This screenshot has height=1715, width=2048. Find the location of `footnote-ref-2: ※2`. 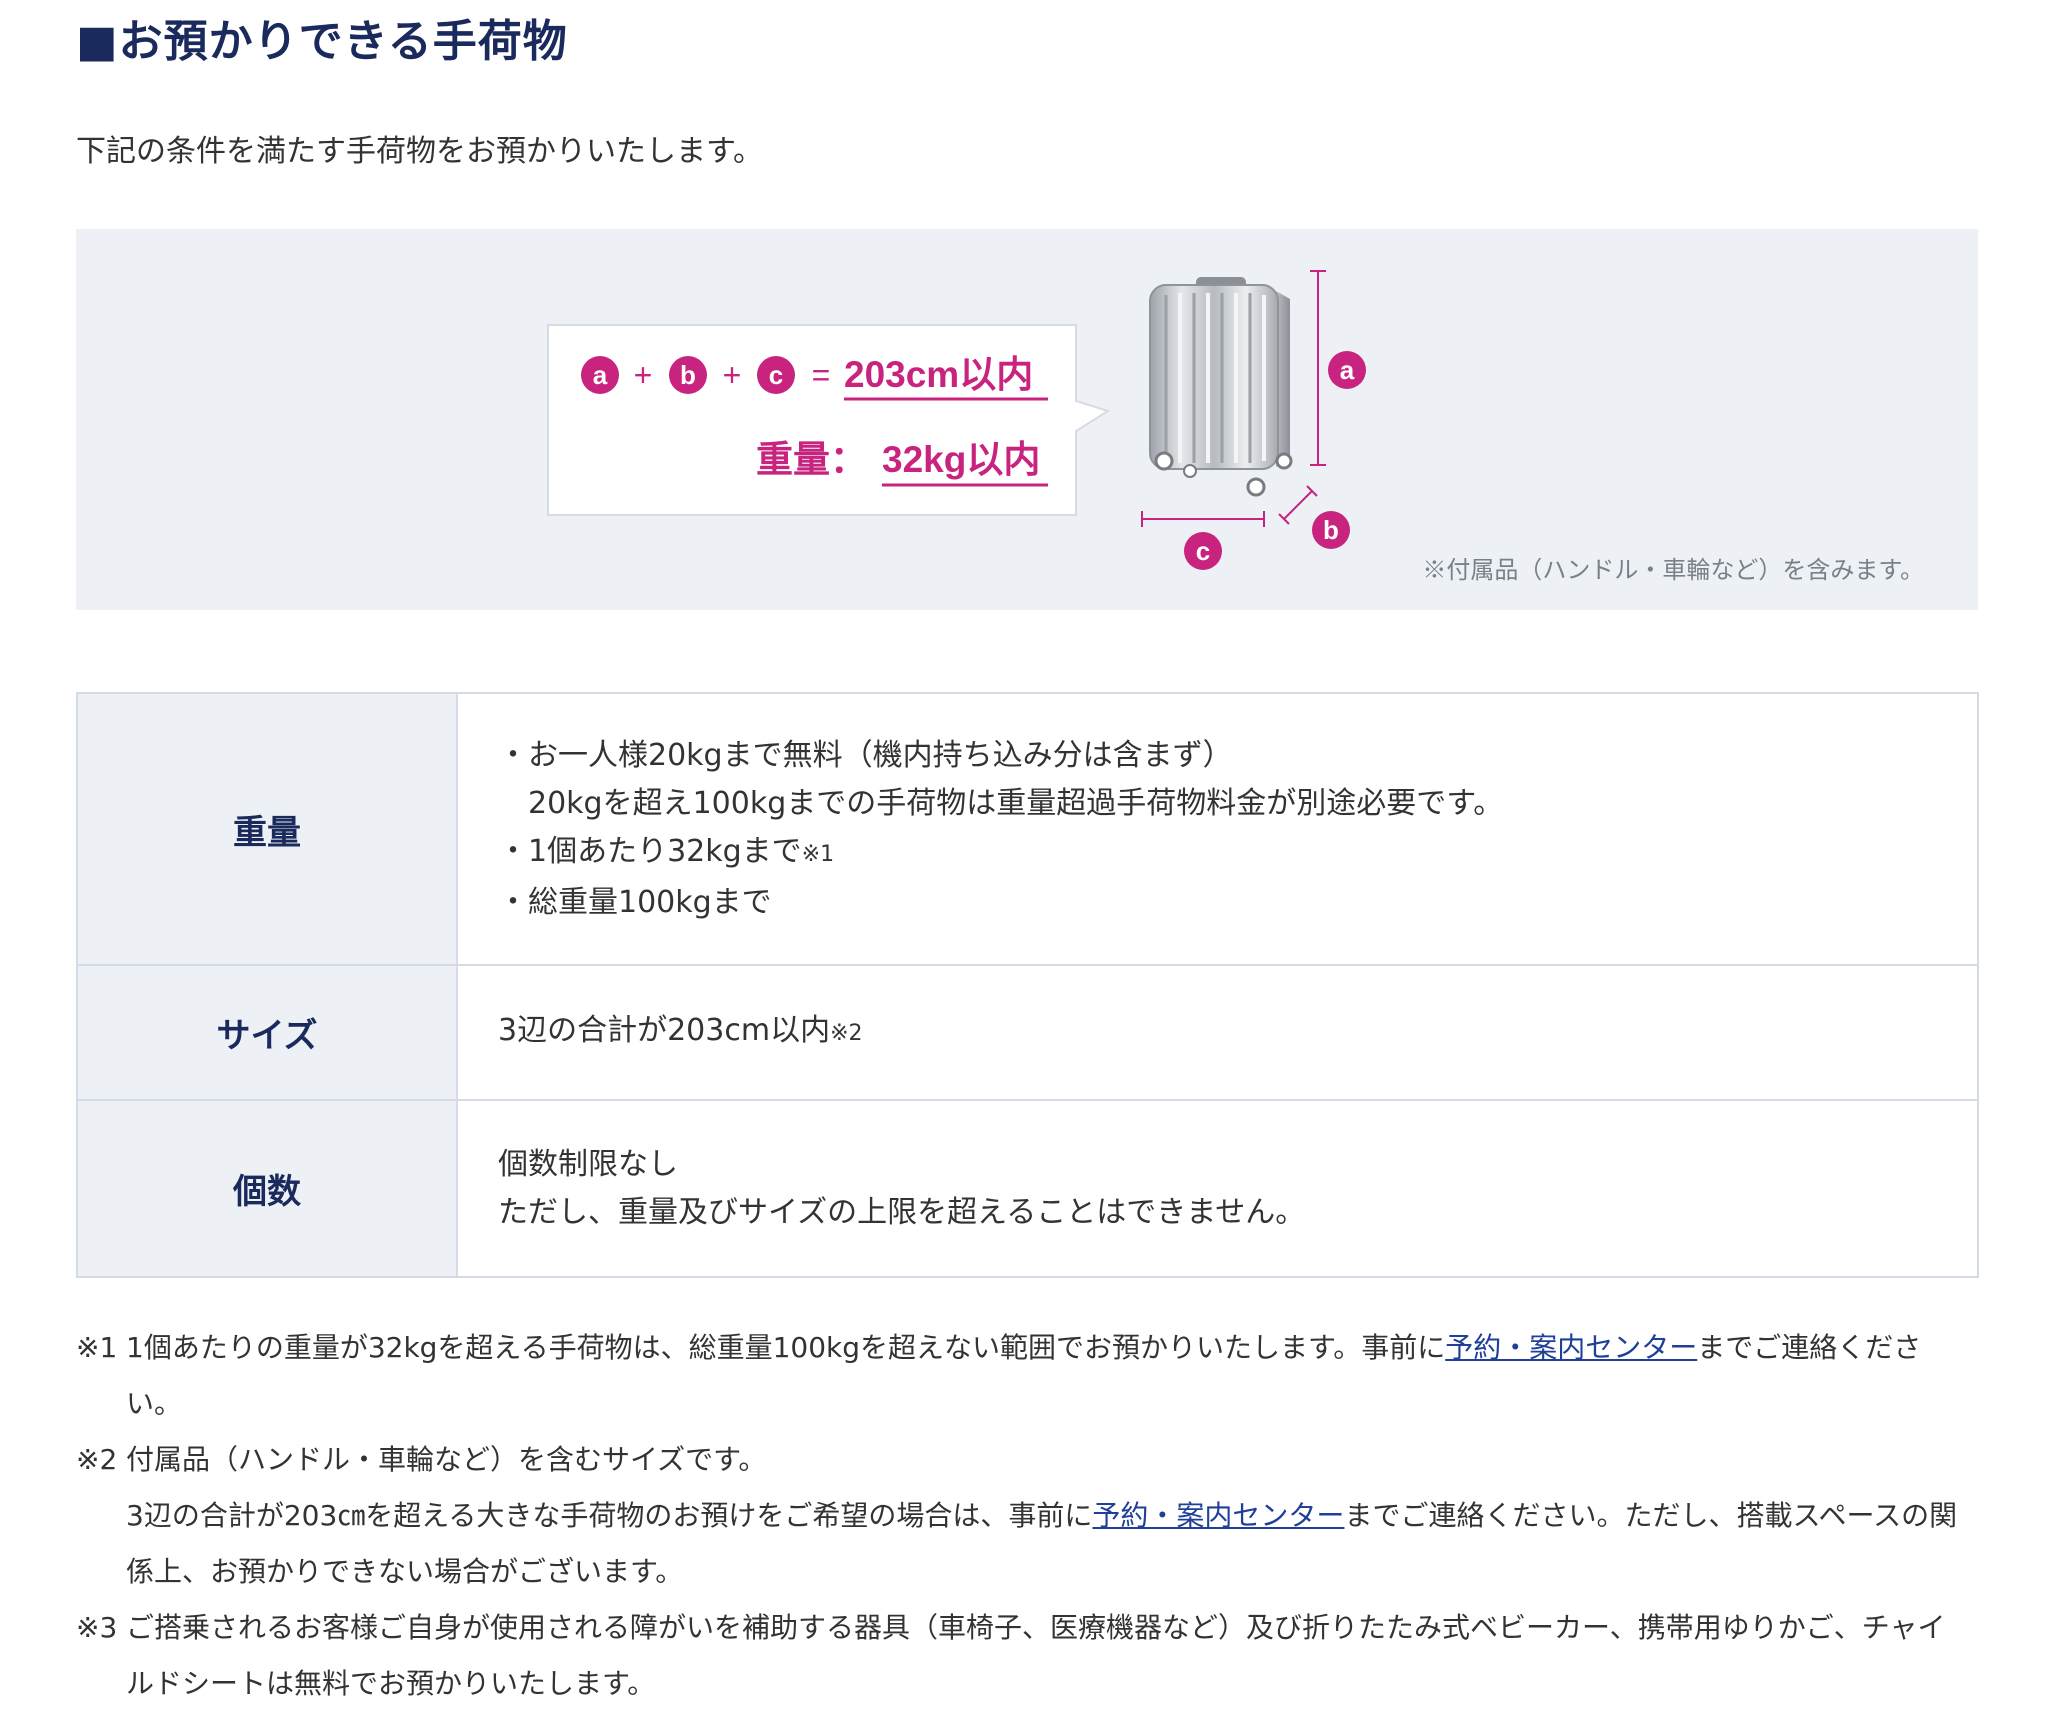

footnote-ref-2: ※2 is located at coordinates (846, 1033).